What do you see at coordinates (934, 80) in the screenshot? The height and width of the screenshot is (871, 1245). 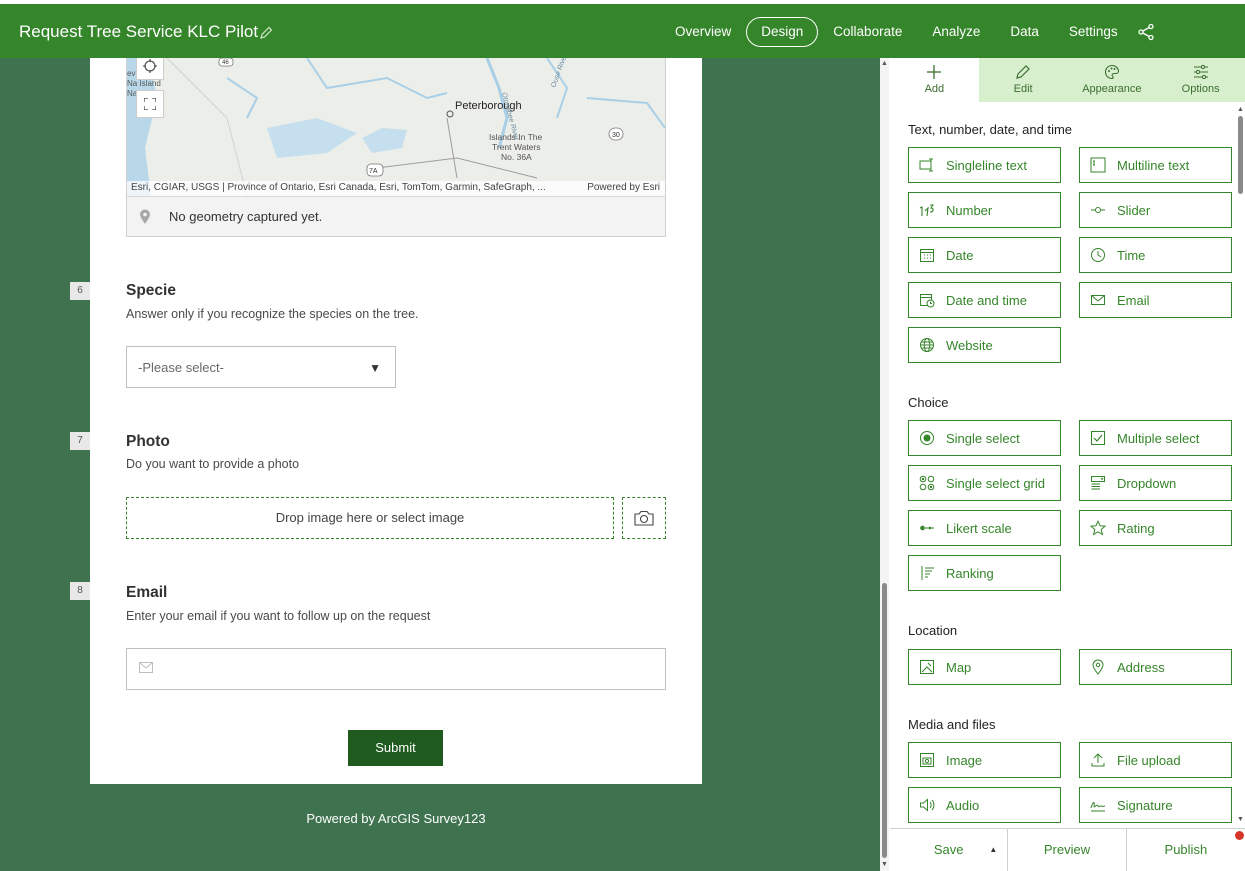 I see `tab-add: Add` at bounding box center [934, 80].